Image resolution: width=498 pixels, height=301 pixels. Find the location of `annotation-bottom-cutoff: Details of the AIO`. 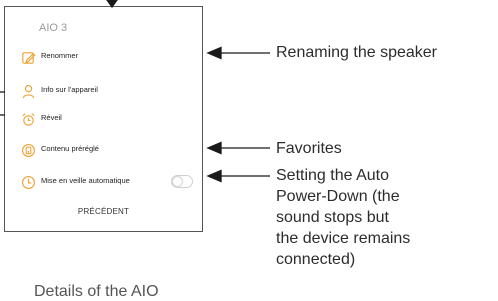

annotation-bottom-cutoff: Details of the AIO is located at coordinates (96, 291).